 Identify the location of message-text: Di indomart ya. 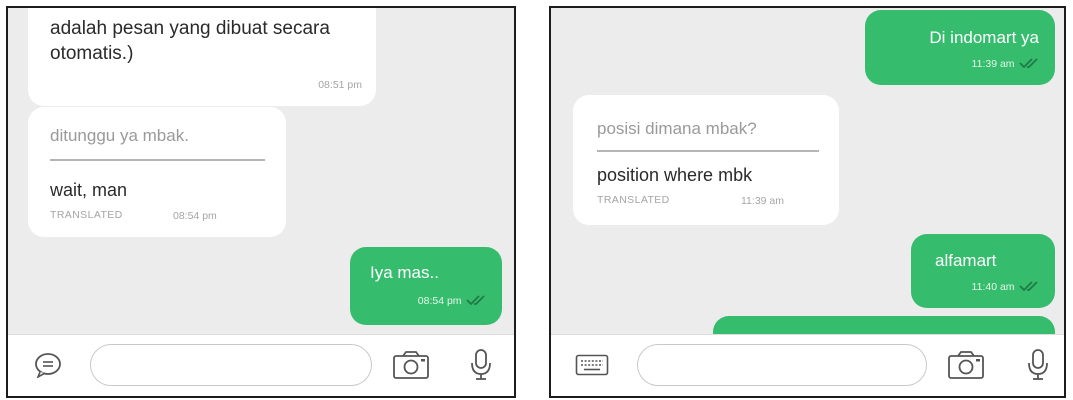
(984, 37).